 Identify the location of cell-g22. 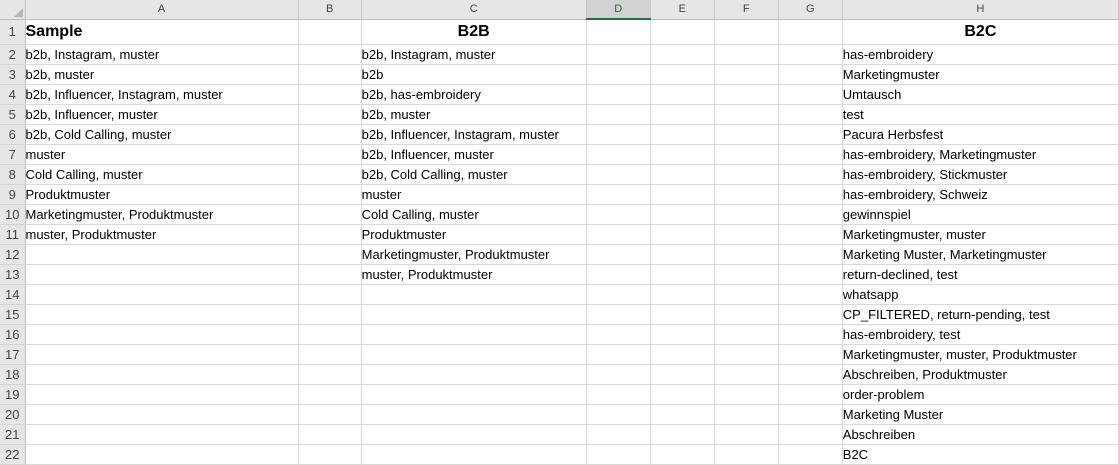
(810, 454).